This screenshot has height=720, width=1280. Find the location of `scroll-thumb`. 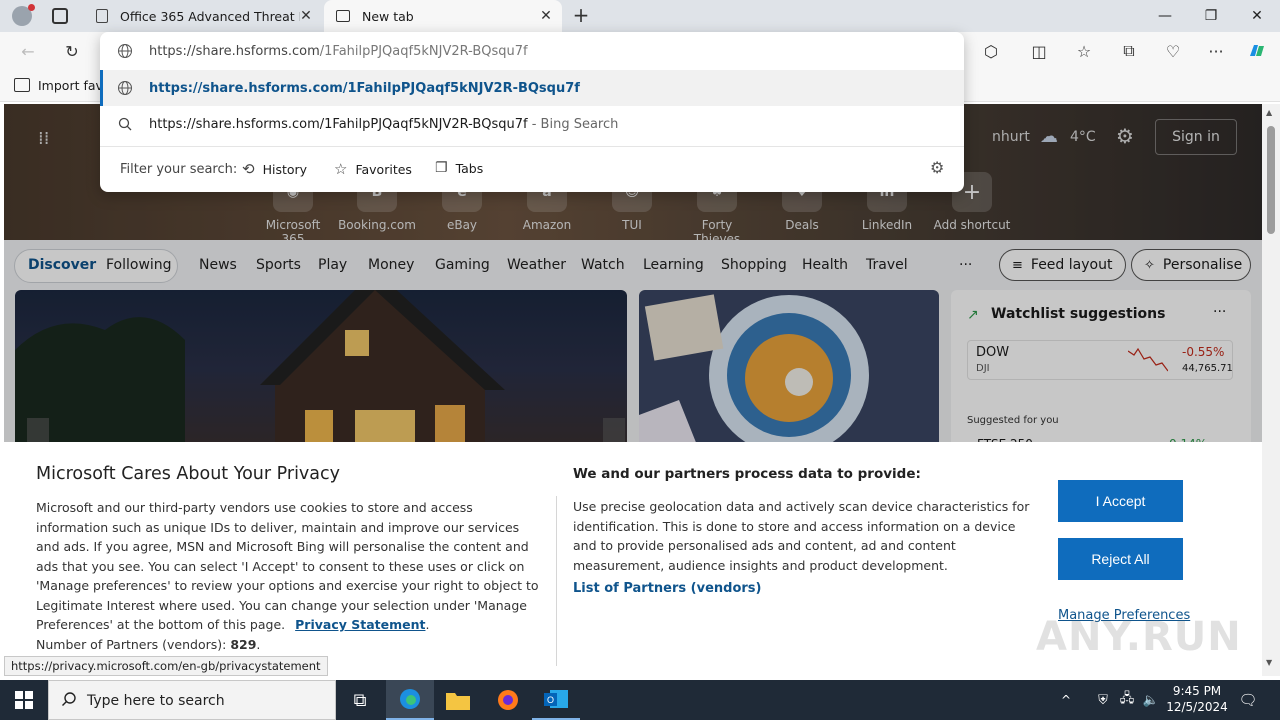

scroll-thumb is located at coordinates (1271, 180).